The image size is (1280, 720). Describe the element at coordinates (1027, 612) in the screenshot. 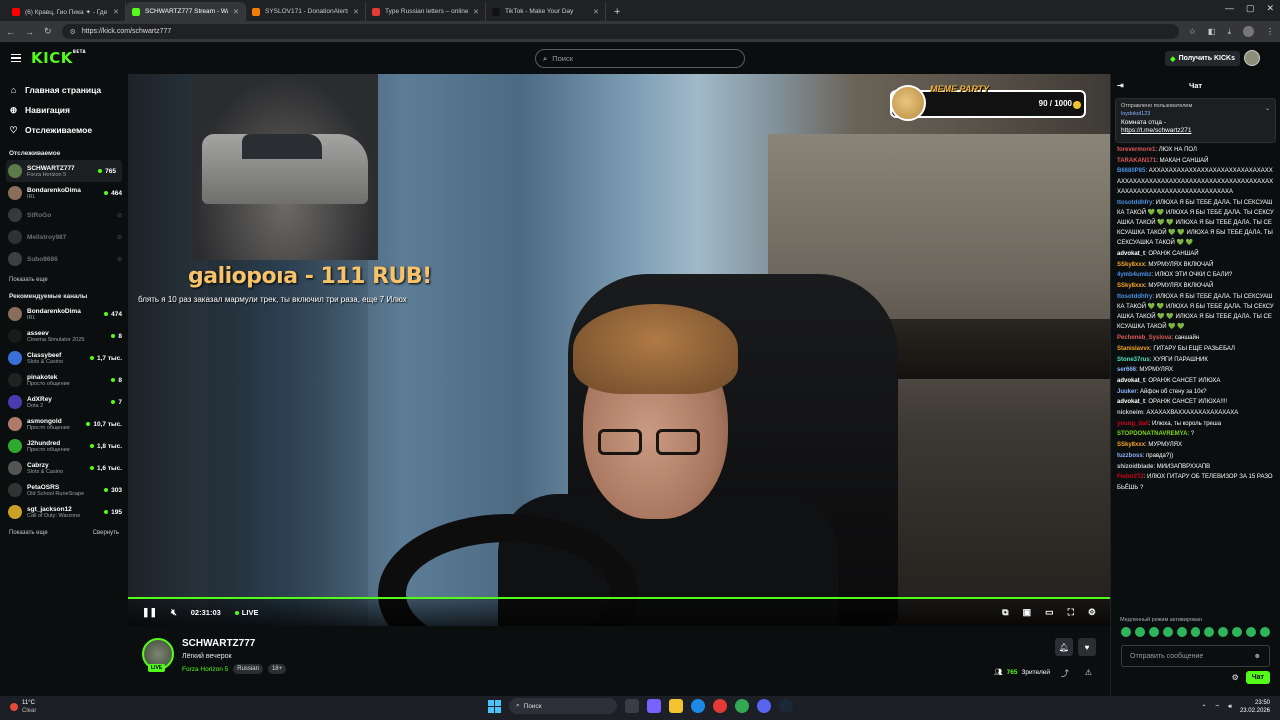

I see `pip-icon: ▣` at that location.